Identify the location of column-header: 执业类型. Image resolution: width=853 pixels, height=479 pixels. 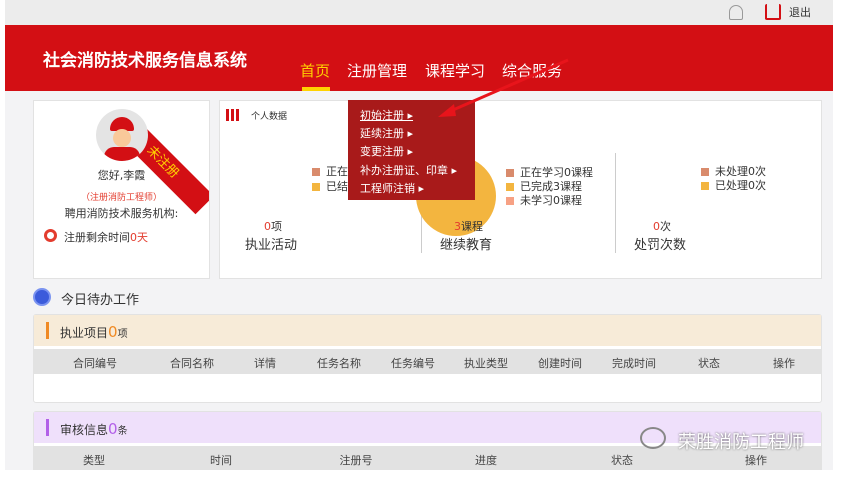
(486, 363).